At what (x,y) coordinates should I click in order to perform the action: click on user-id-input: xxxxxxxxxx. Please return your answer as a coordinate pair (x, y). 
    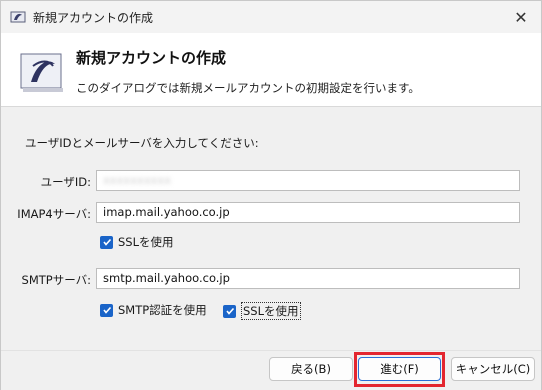
    Looking at the image, I should click on (308, 180).